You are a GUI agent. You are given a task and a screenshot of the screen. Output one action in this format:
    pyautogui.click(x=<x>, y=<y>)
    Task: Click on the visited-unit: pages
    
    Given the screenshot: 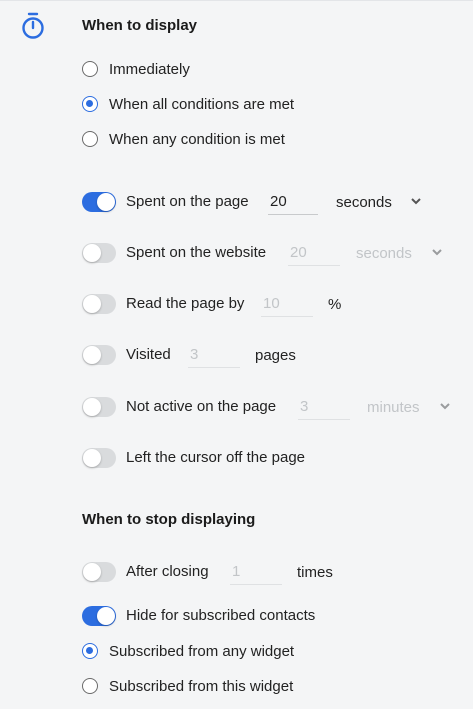 What is the action you would take?
    pyautogui.click(x=275, y=355)
    